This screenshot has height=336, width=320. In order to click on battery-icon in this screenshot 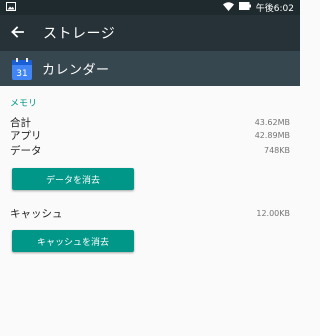, I will do `click(244, 7)`.